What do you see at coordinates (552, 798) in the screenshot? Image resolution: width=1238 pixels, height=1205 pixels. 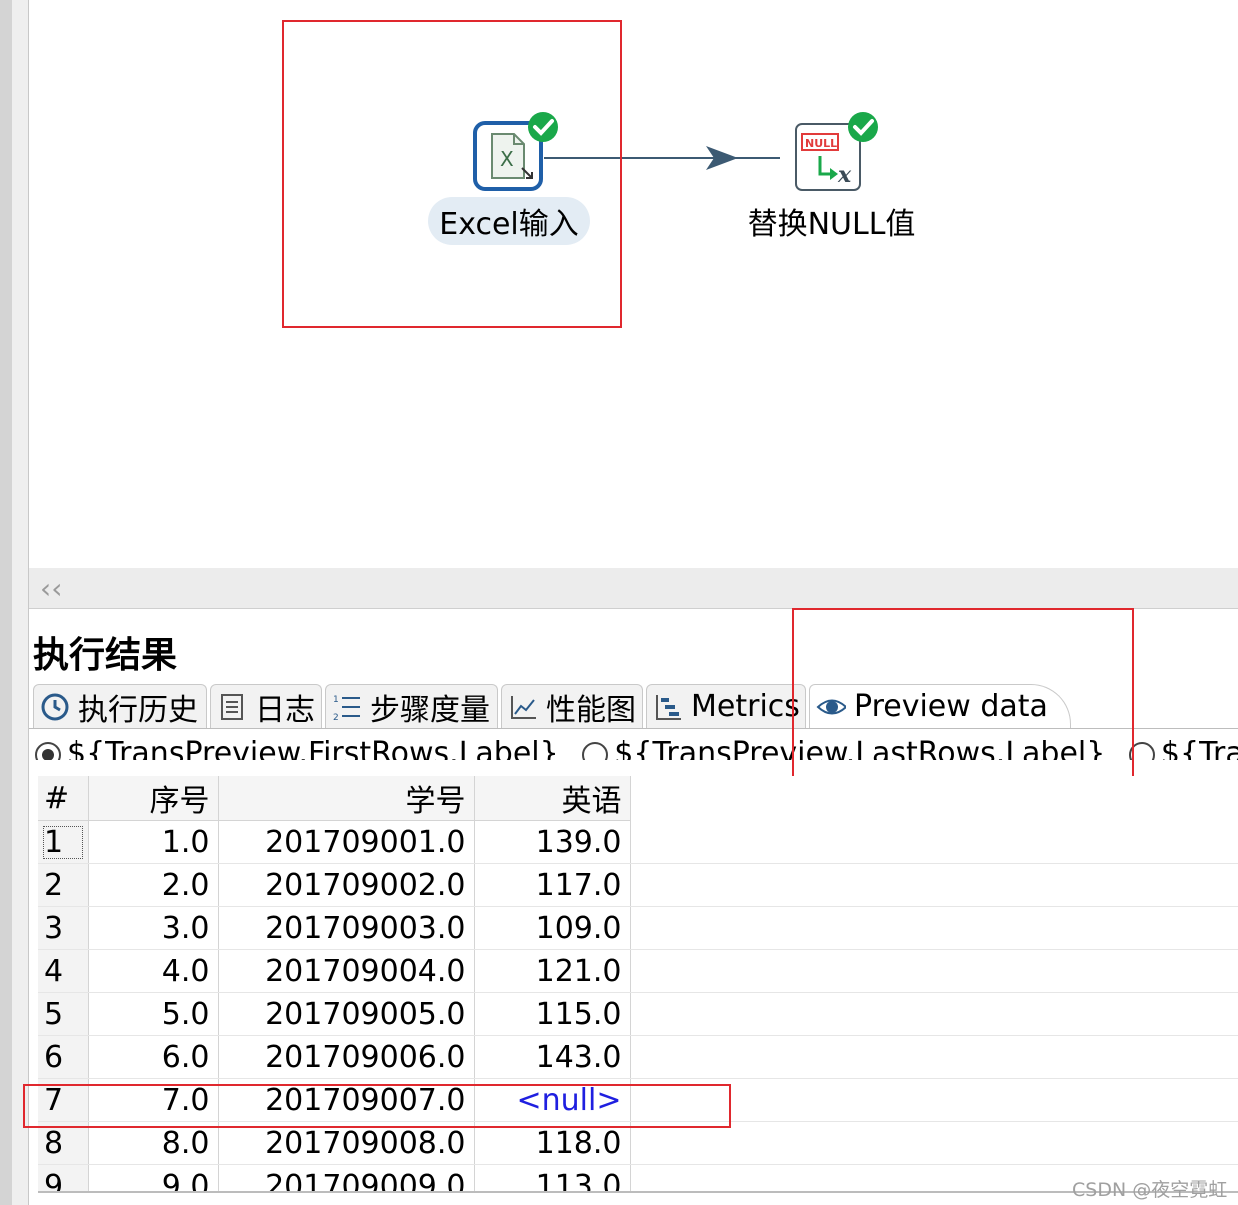 I see `column-header-english: 英语` at bounding box center [552, 798].